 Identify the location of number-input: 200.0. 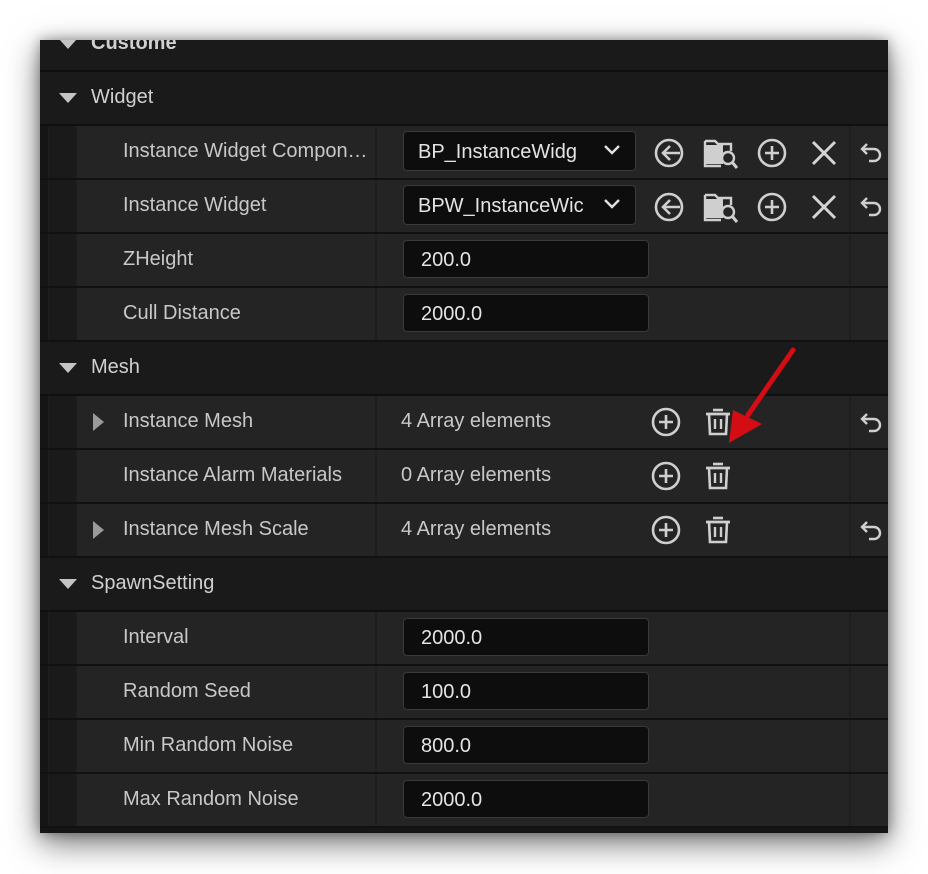
(526, 259).